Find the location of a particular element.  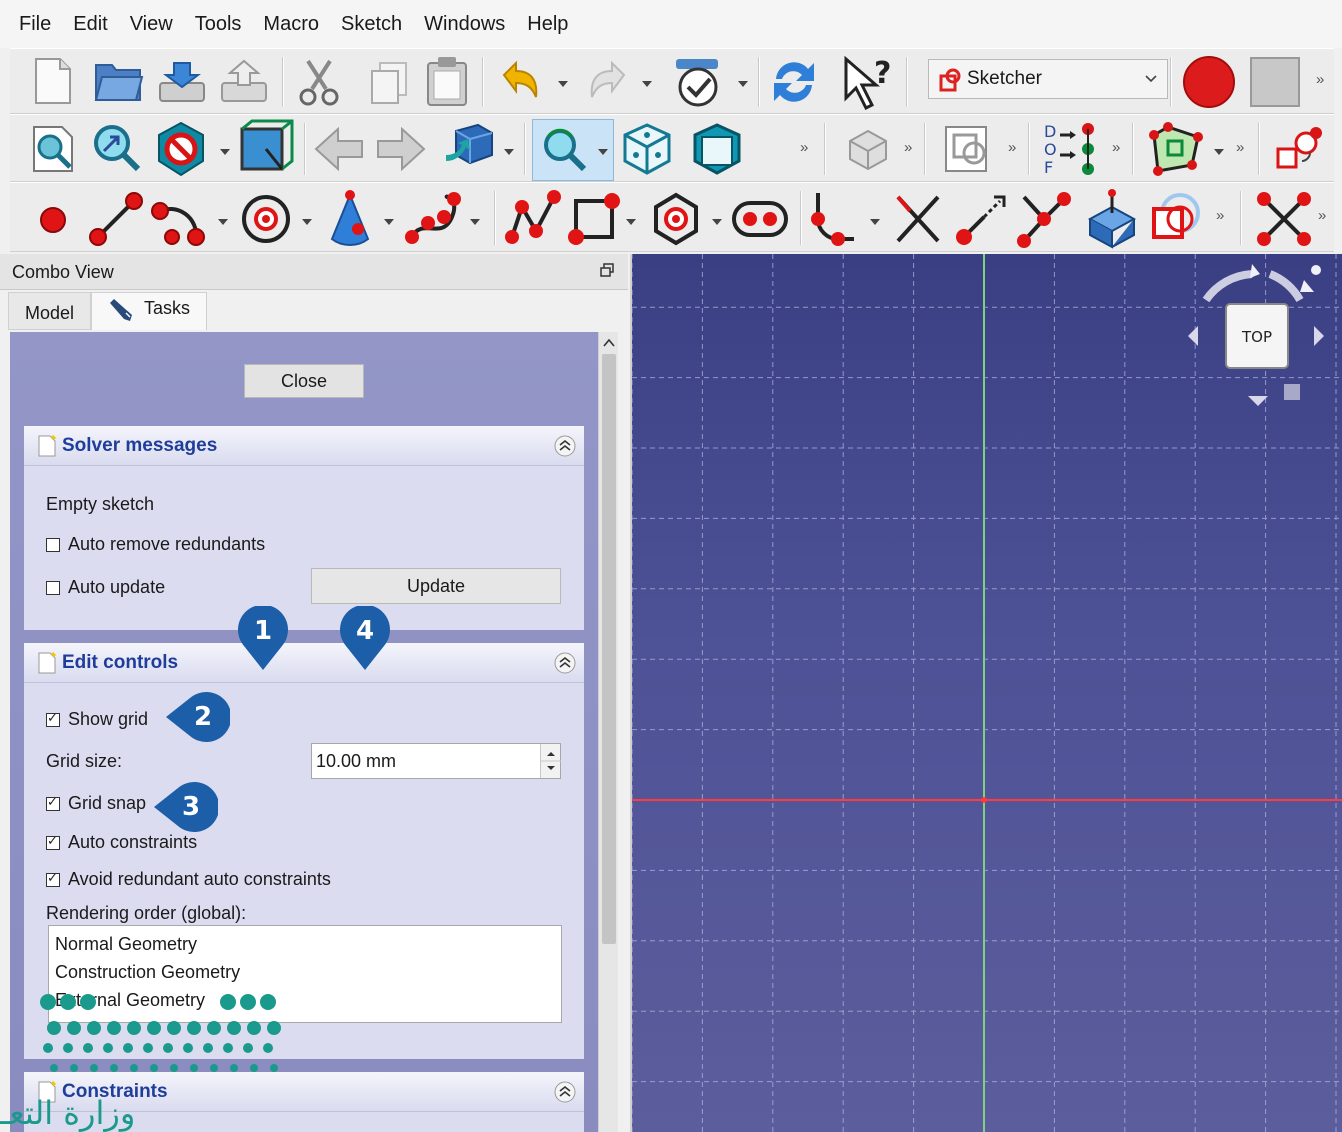

external-geometry-icon is located at coordinates (1111, 219).